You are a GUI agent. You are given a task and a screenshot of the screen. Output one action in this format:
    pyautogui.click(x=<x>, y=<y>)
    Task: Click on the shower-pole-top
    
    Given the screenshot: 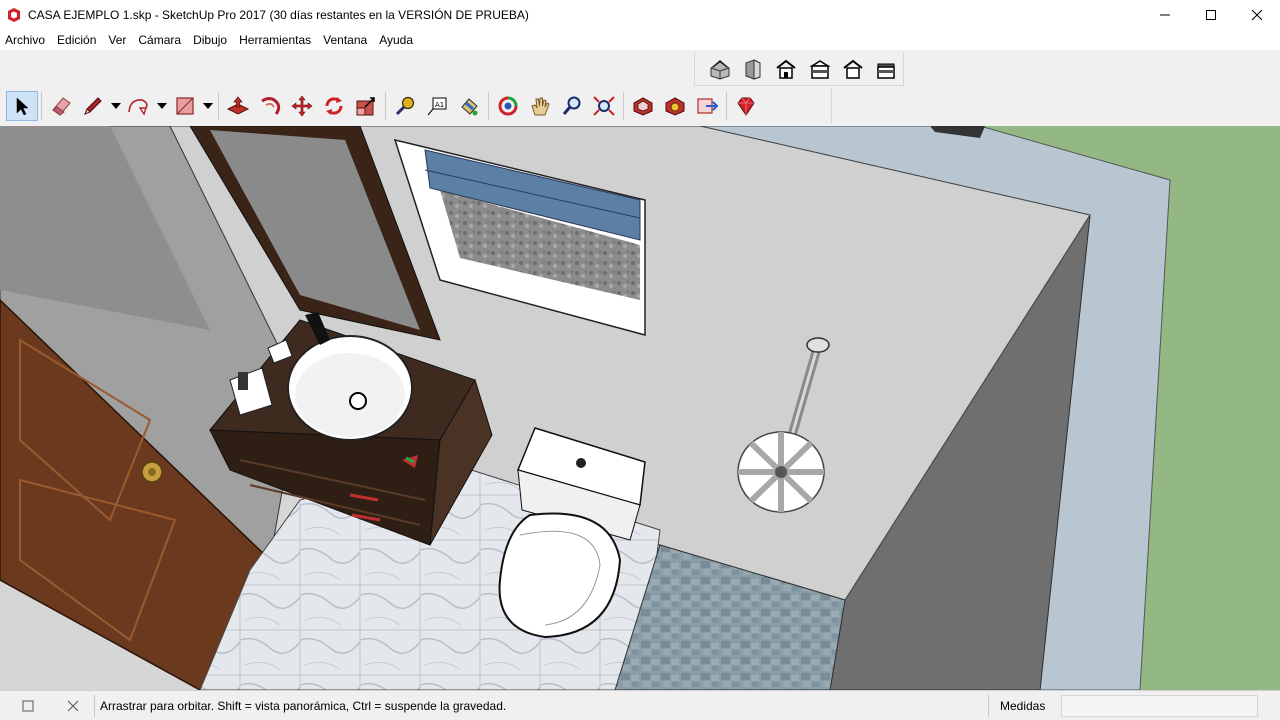 What is the action you would take?
    pyautogui.click(x=818, y=345)
    